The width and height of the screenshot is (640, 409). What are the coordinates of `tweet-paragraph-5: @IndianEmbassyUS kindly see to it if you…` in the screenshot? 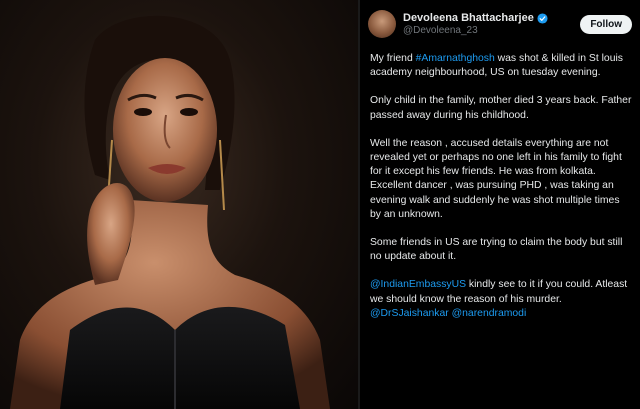 It's located at (501, 299).